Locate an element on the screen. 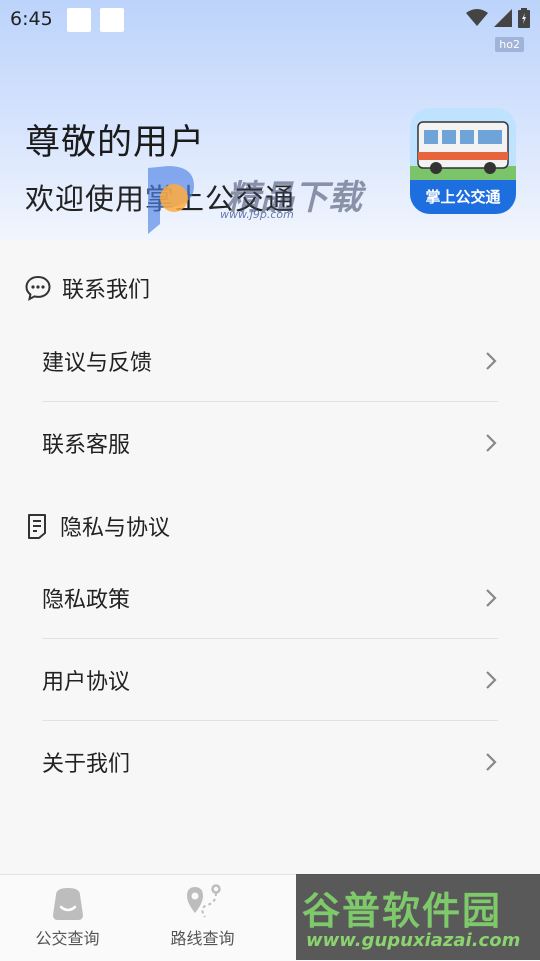 The height and width of the screenshot is (961, 540). menu-item-label: 用户协议 is located at coordinates (86, 682).